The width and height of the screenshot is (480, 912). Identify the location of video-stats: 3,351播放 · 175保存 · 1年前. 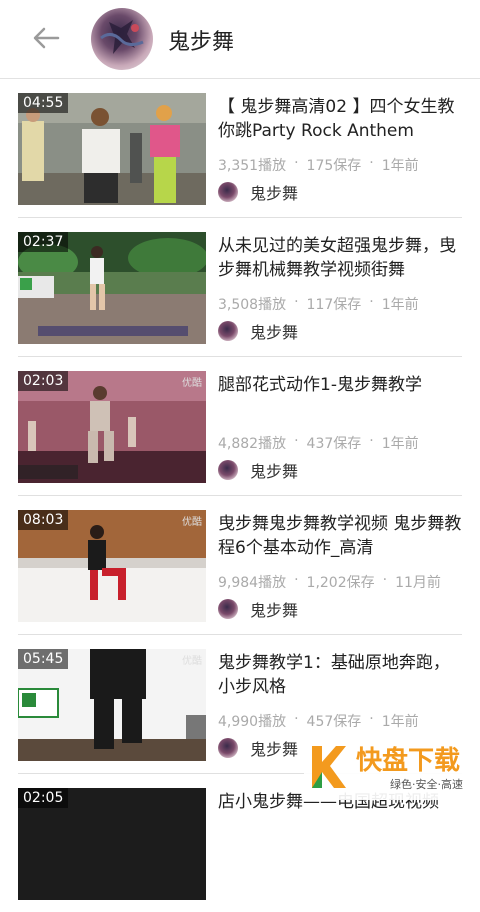
(342, 165).